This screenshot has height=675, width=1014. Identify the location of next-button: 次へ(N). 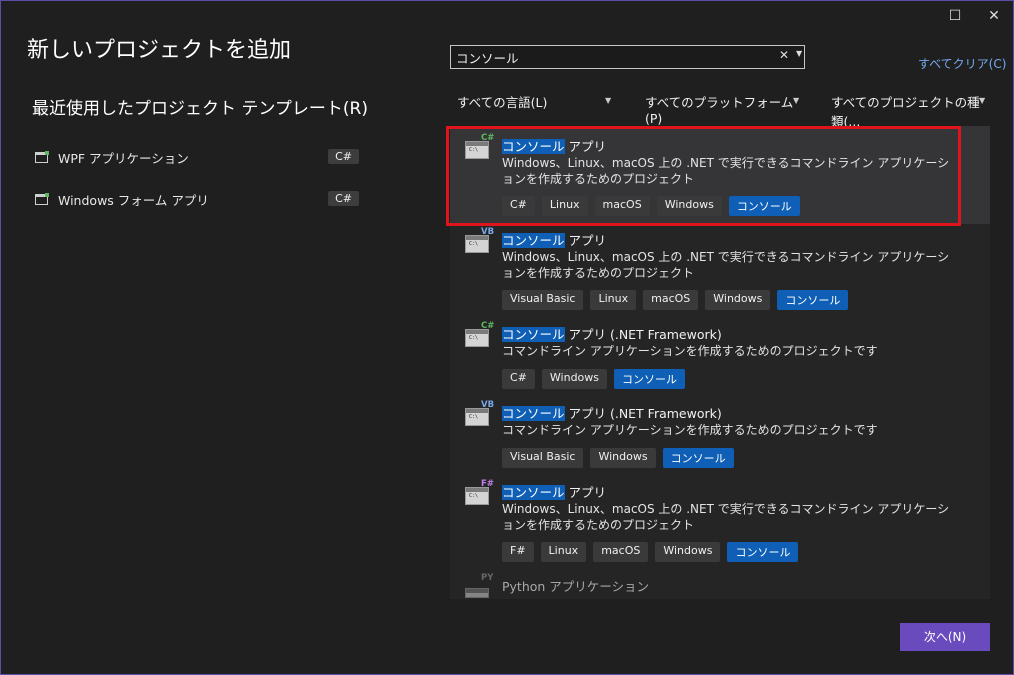
(945, 637).